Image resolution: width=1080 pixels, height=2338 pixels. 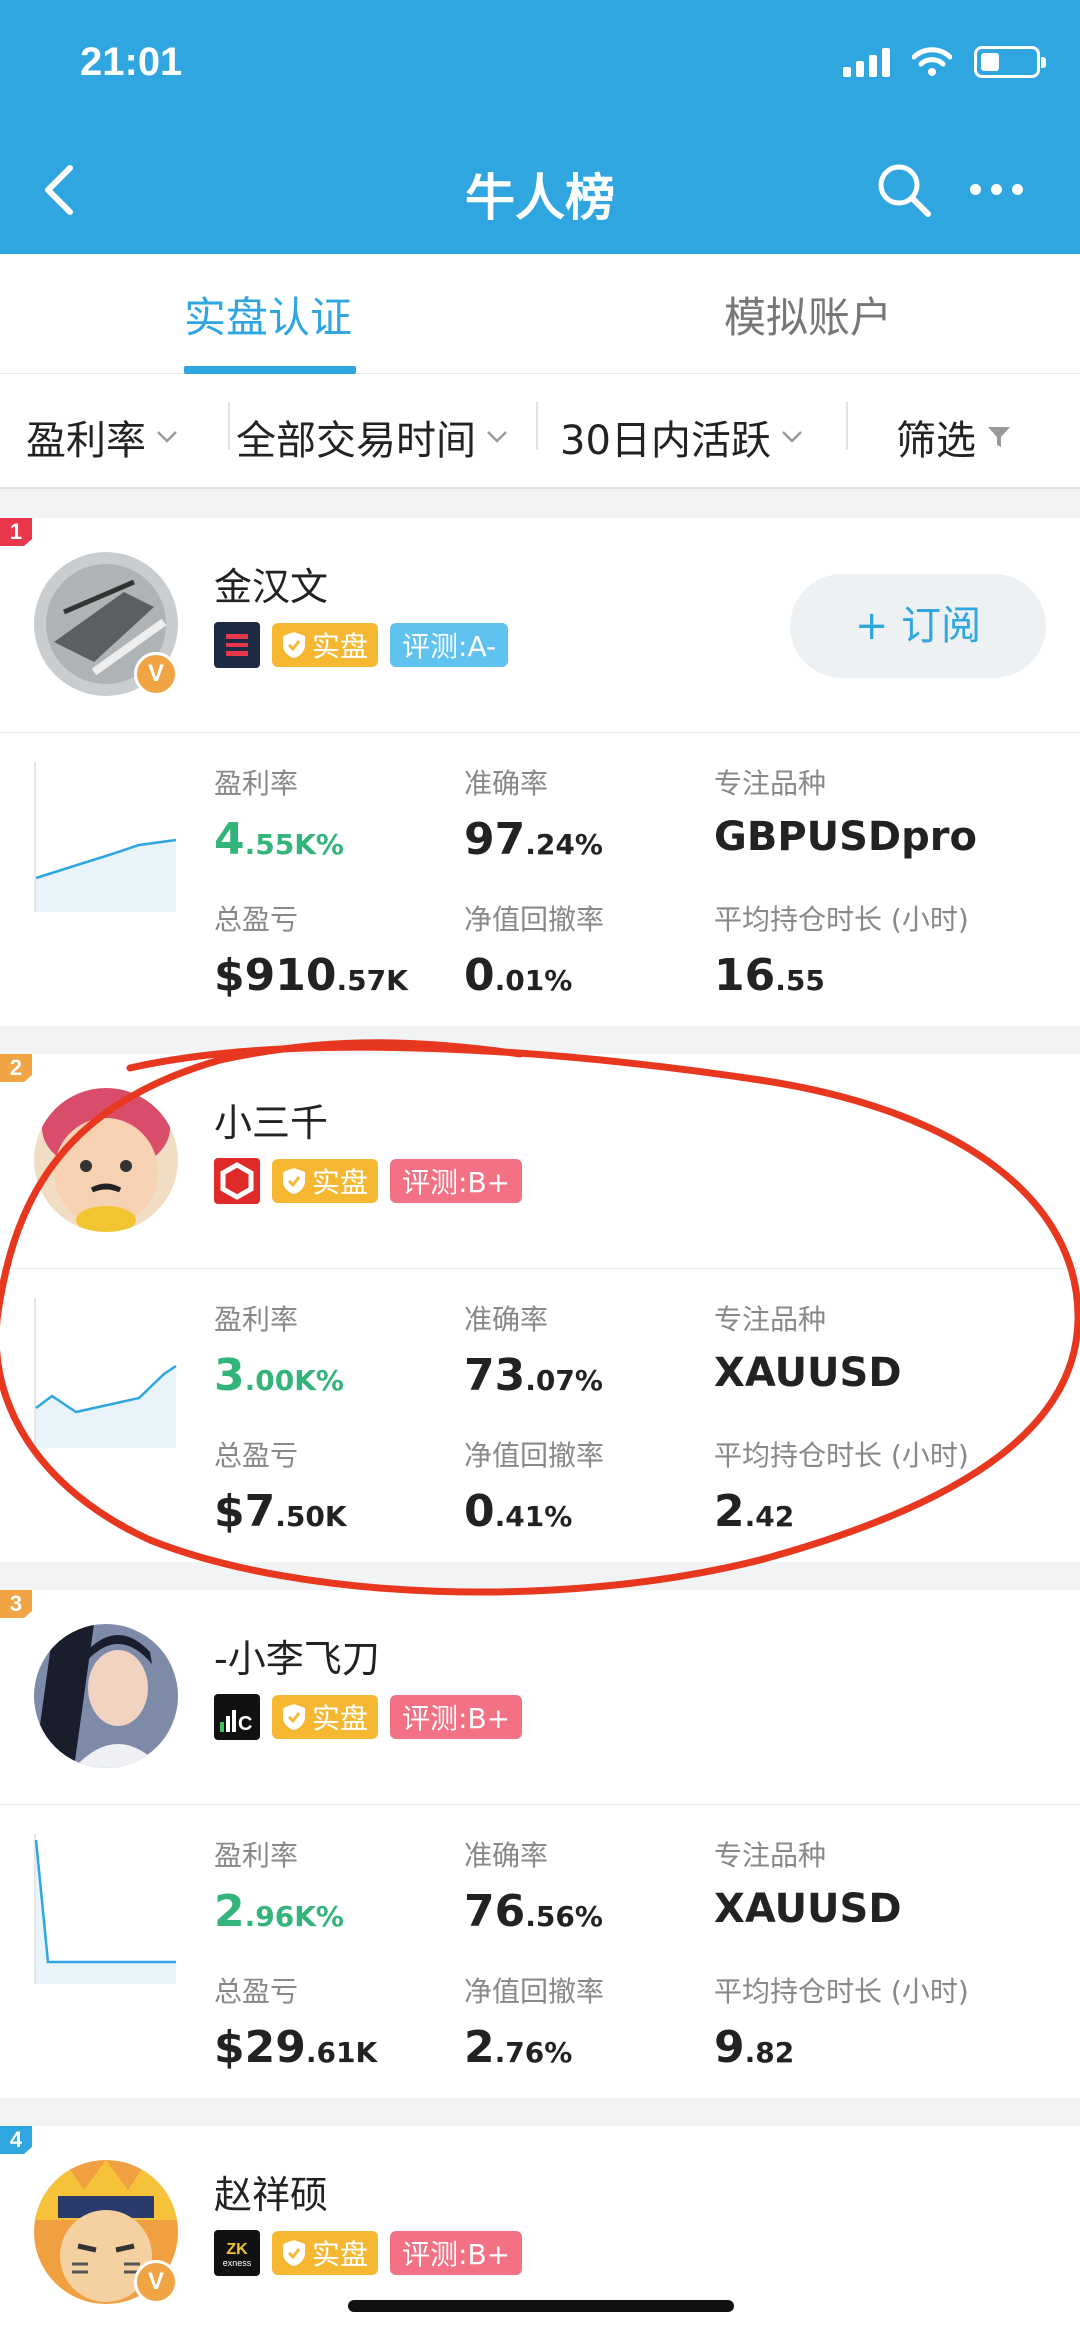 What do you see at coordinates (932, 61) in the screenshot?
I see `wifi-icon` at bounding box center [932, 61].